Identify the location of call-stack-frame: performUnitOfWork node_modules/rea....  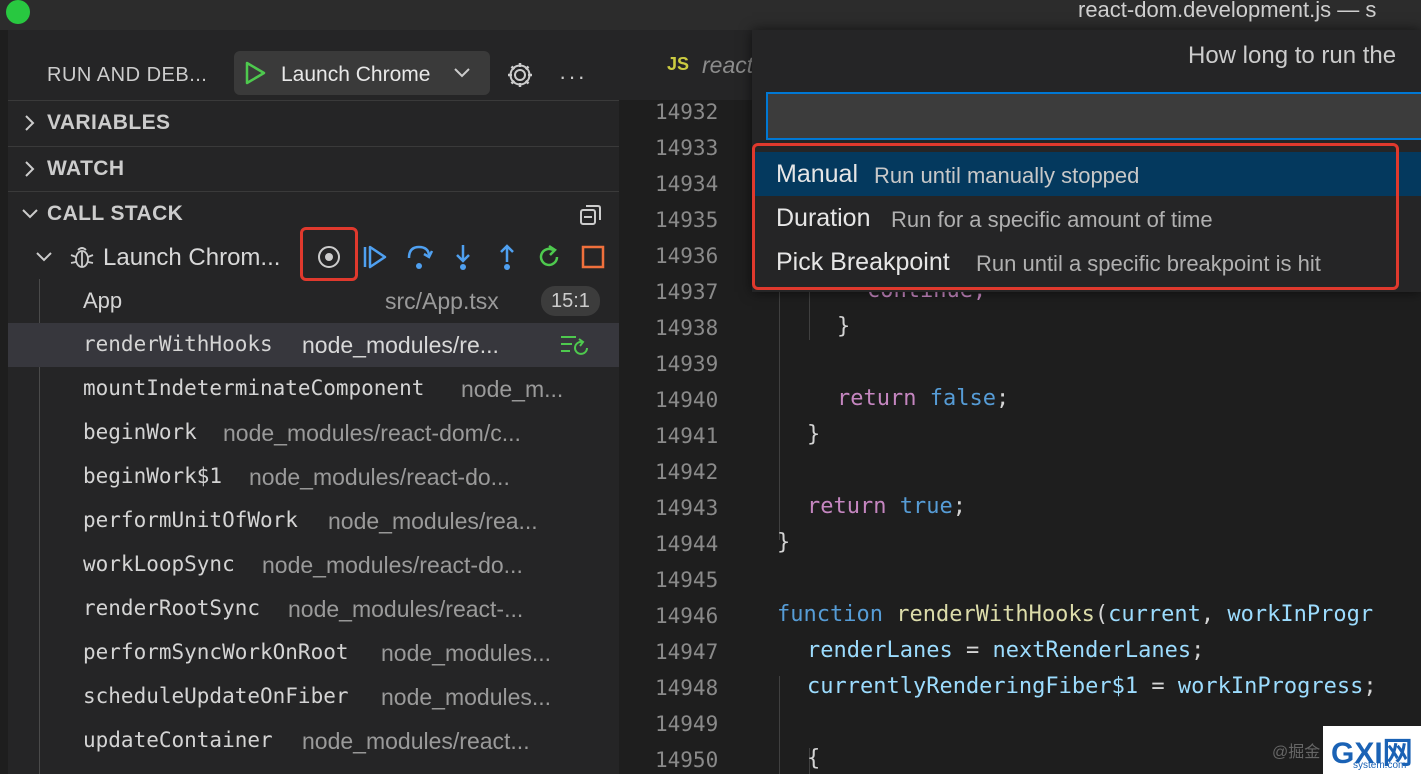
(313, 521).